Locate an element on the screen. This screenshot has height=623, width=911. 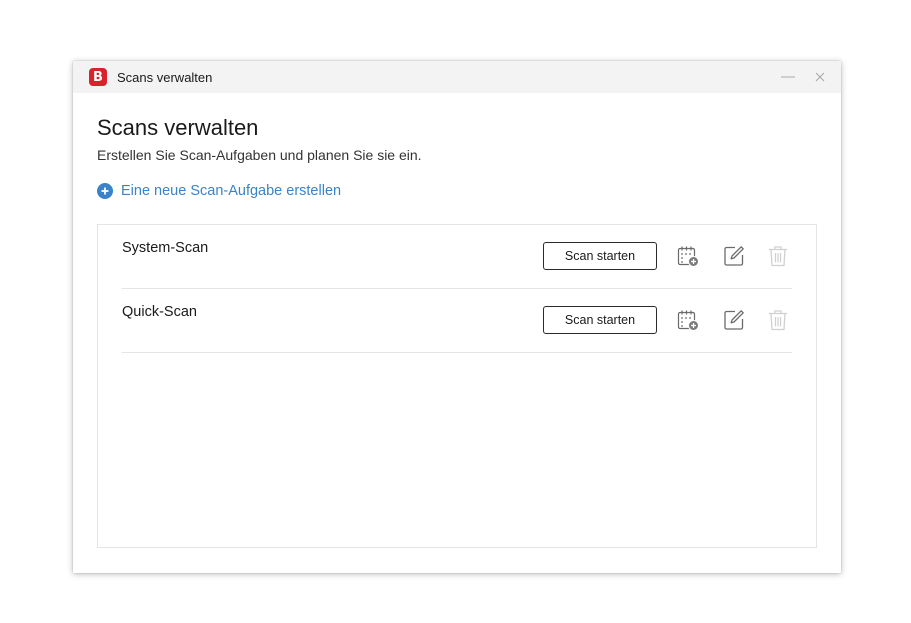
window-title: Scans verwalten is located at coordinates (165, 77).